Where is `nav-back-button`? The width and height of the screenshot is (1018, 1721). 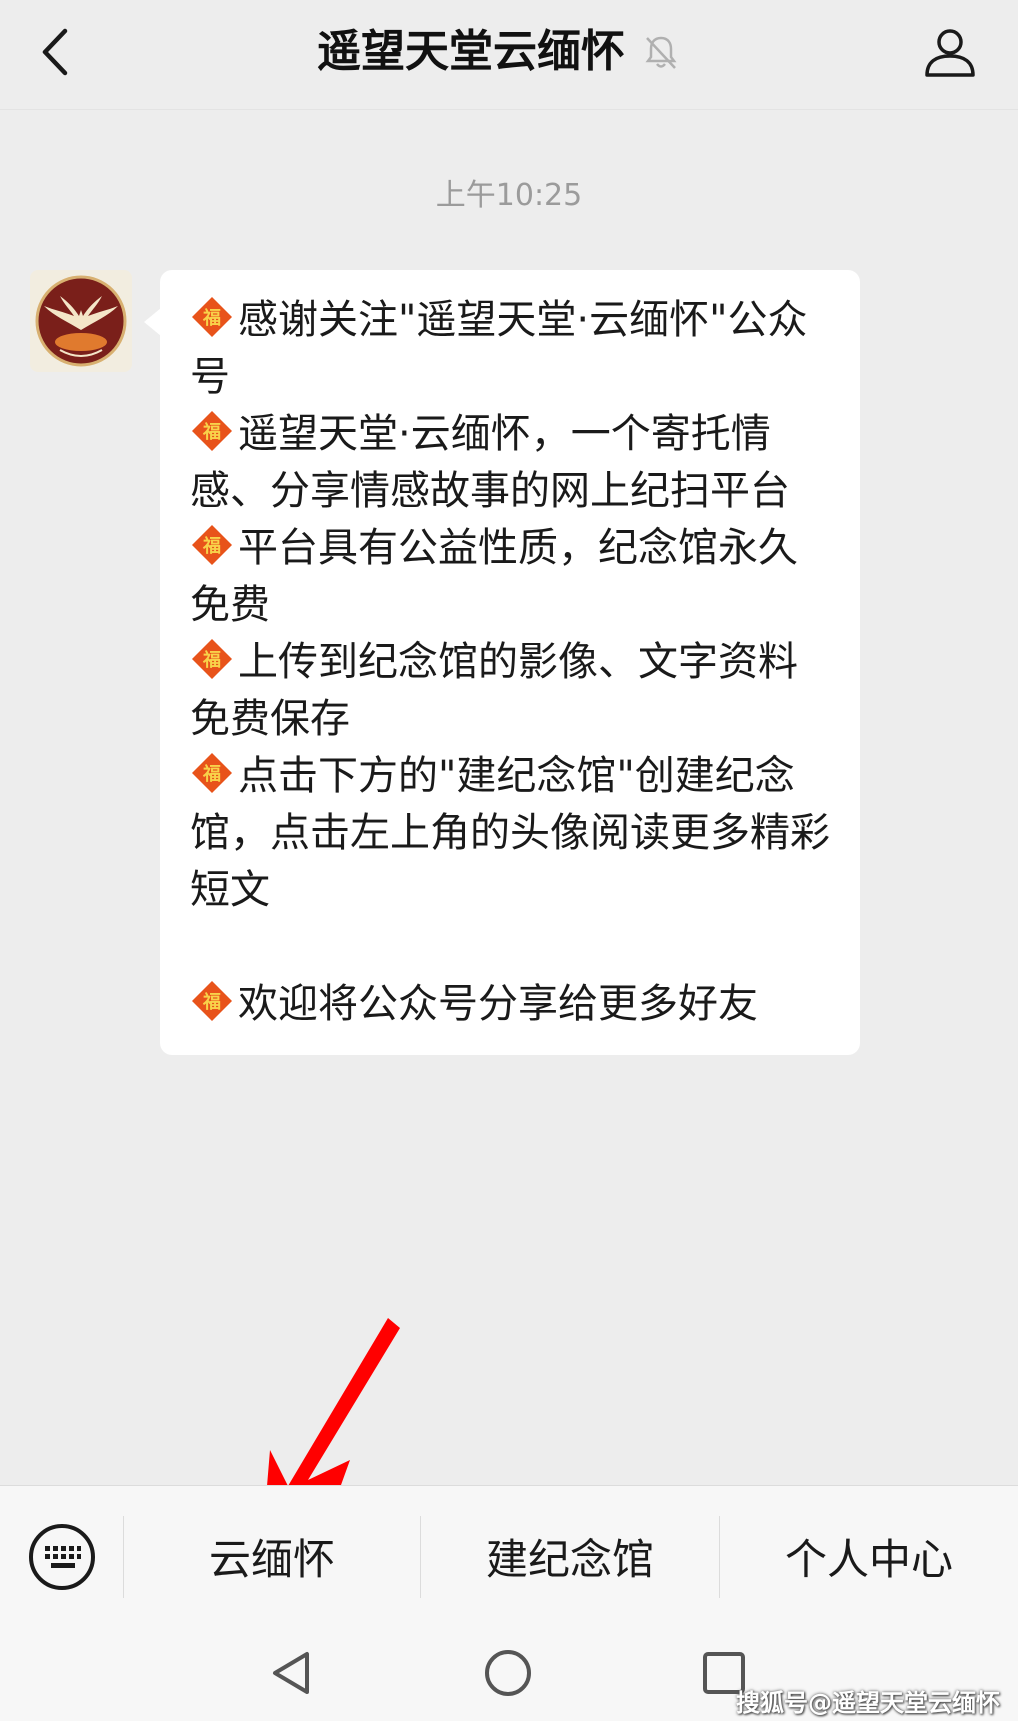
nav-back-button is located at coordinates (292, 1673).